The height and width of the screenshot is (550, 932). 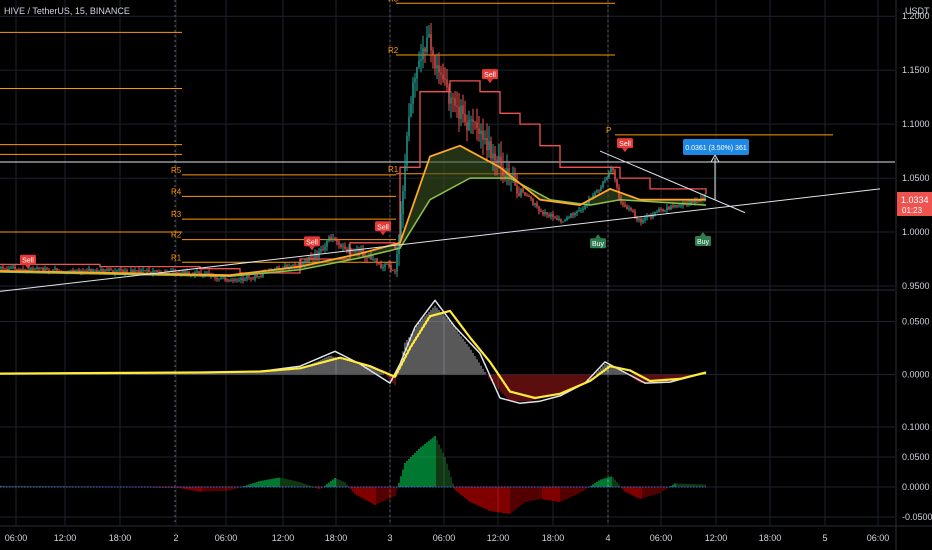 I want to click on symbol-title: HIVE / TetherUS, 15, BINANCE, so click(x=67, y=11).